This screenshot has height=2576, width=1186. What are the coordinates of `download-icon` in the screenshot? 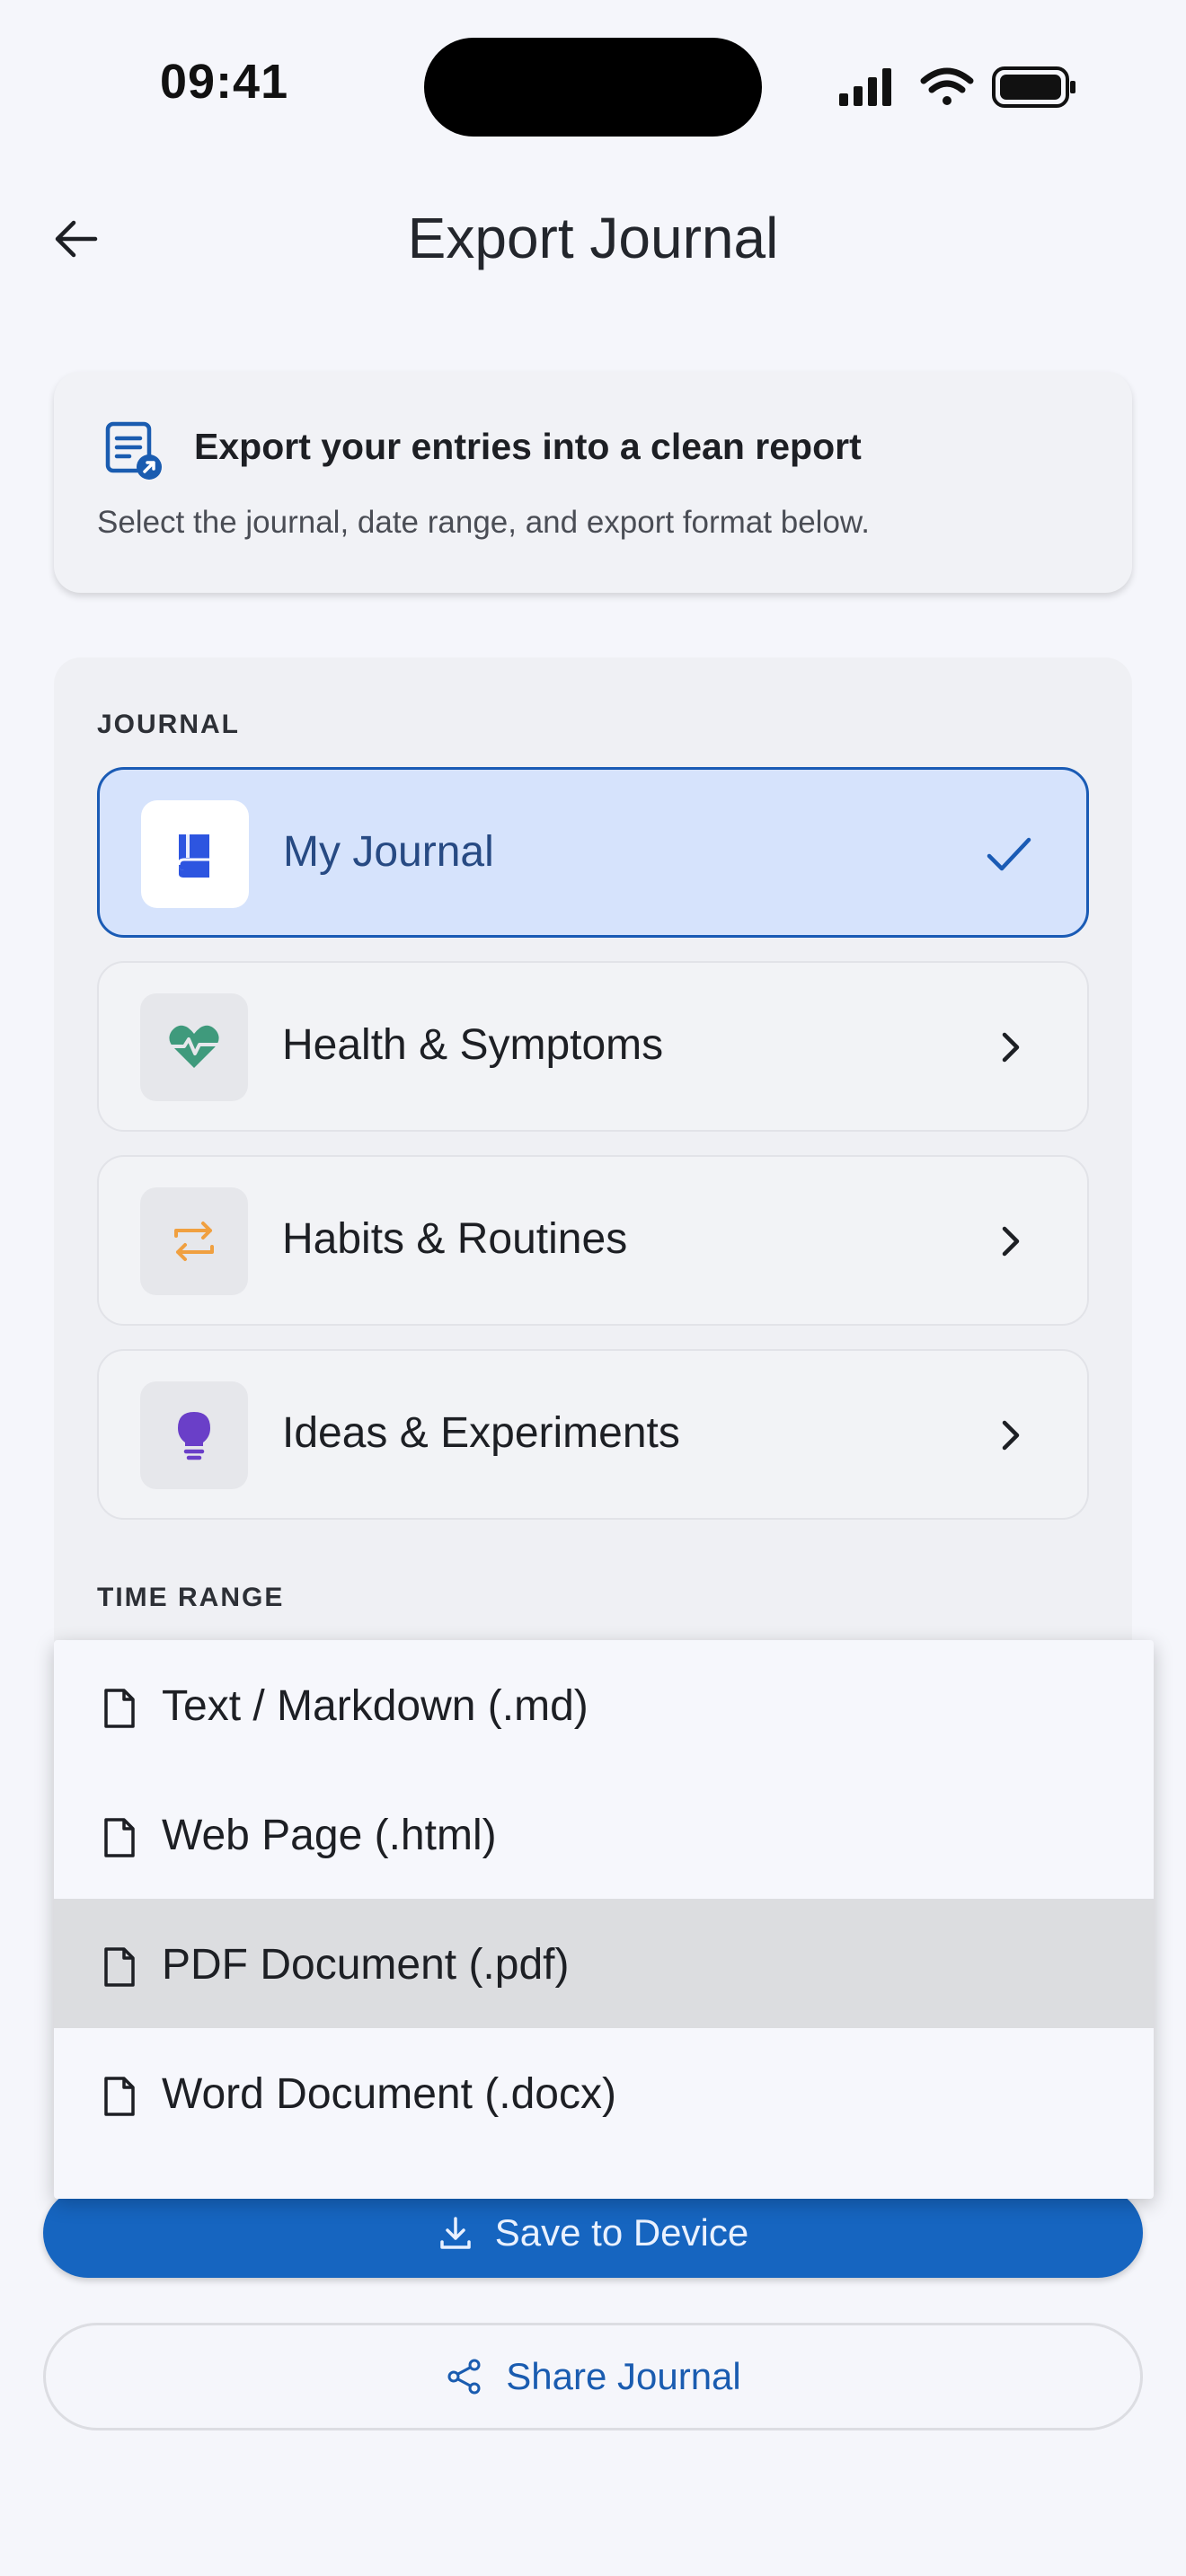 It's located at (455, 2233).